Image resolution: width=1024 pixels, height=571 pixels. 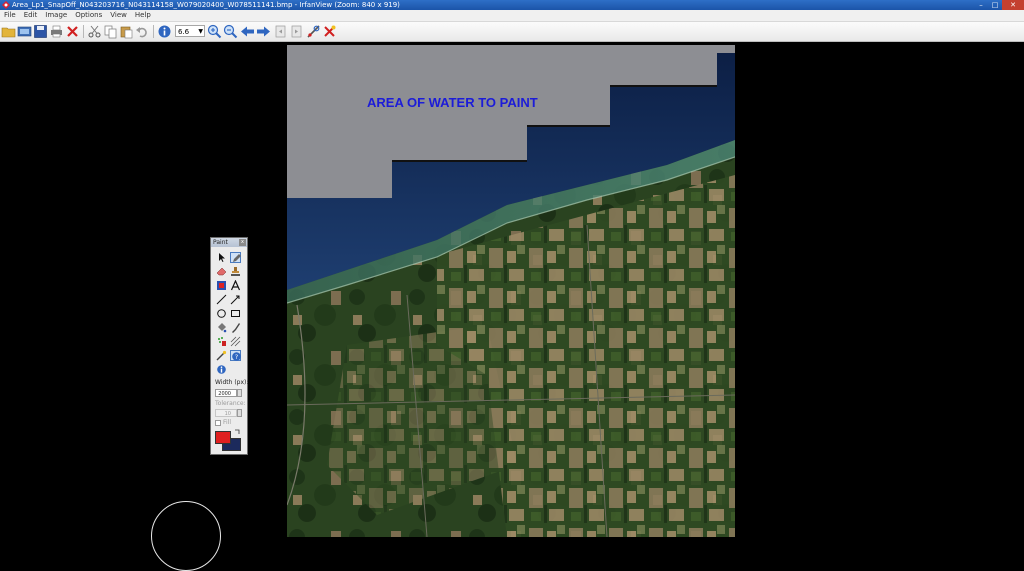 I want to click on brush-cursor-outline, so click(x=186, y=536).